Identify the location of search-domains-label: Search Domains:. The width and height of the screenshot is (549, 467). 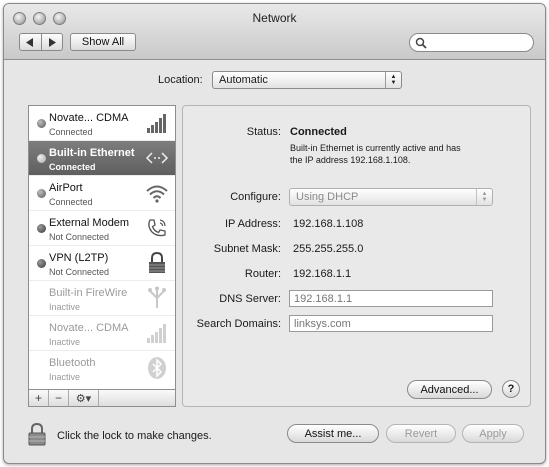
(238, 324).